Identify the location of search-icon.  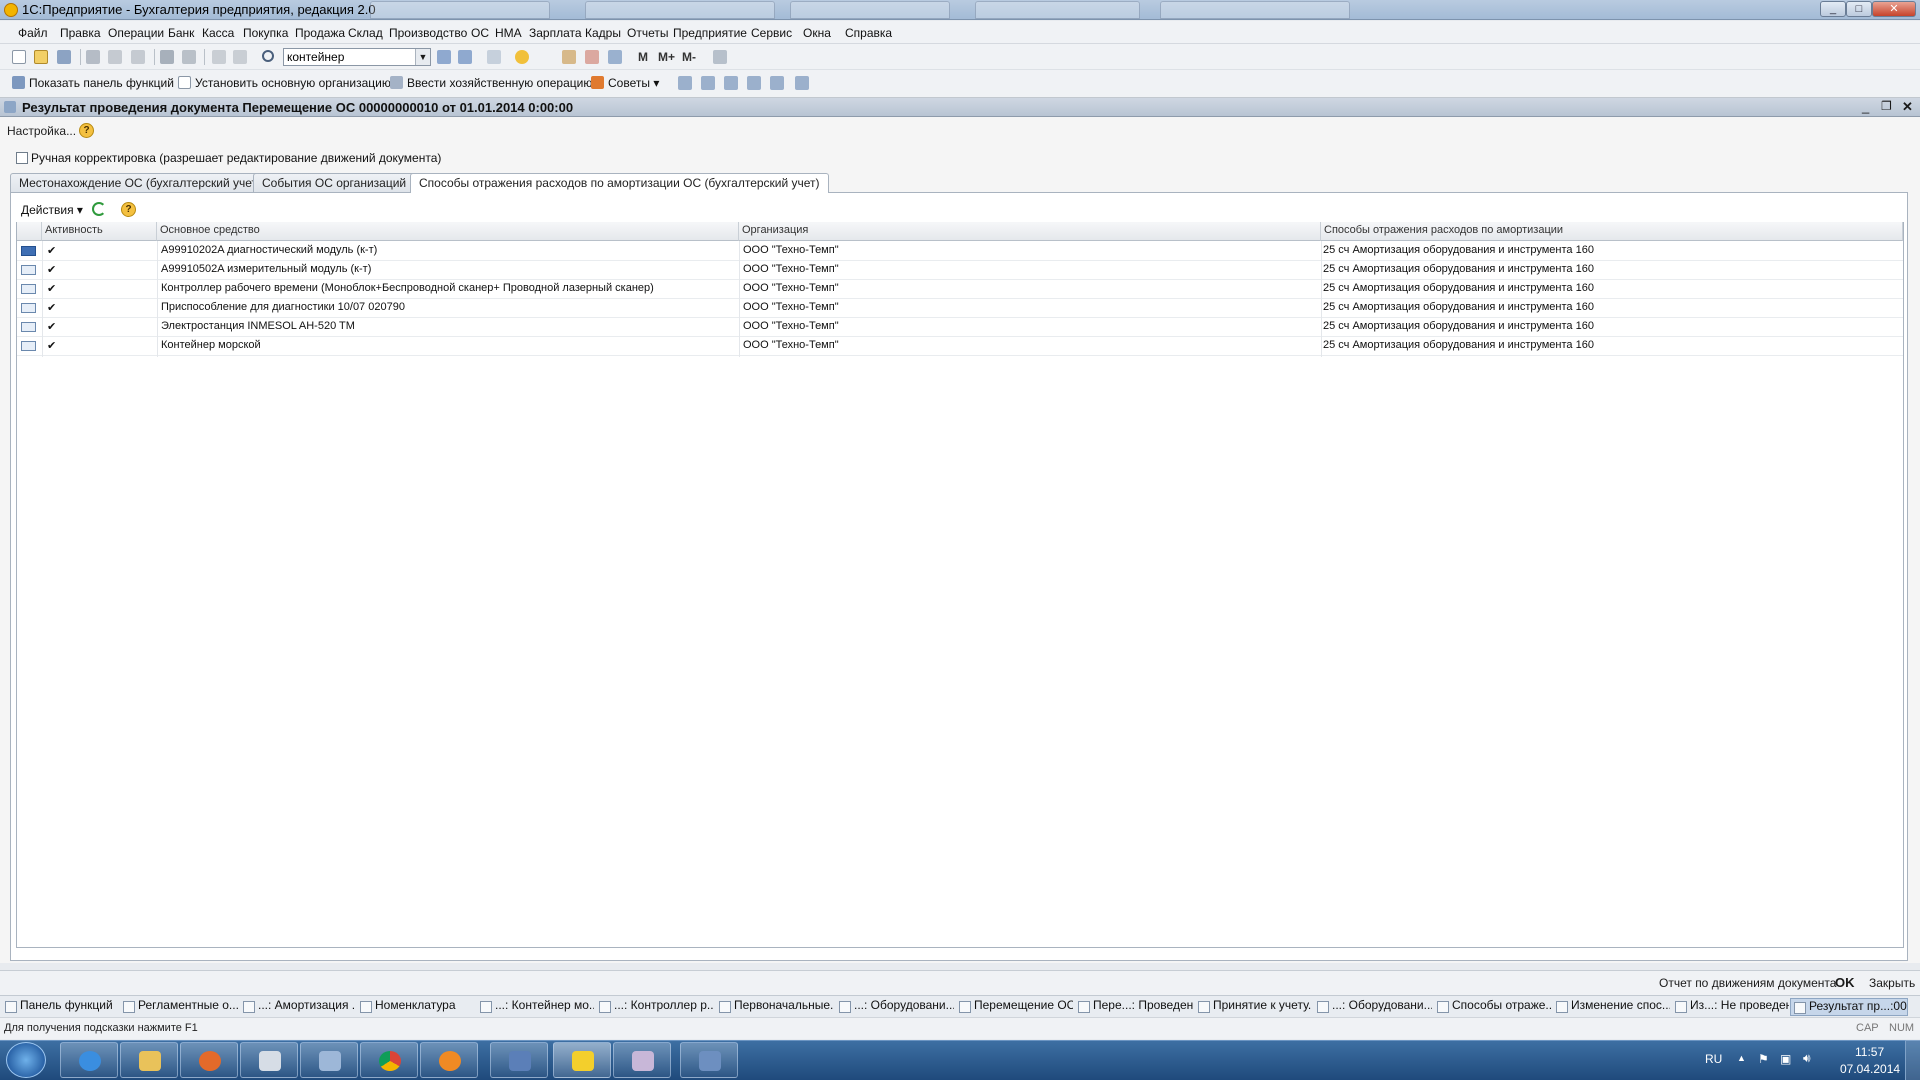
(268, 56).